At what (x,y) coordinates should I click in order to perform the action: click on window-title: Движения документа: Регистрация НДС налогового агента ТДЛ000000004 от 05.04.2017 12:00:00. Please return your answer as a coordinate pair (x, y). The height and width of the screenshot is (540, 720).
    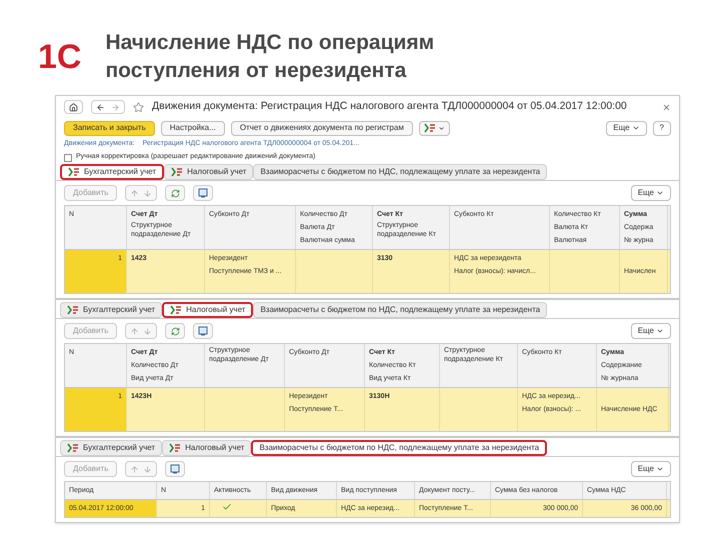
    Looking at the image, I should click on (389, 106).